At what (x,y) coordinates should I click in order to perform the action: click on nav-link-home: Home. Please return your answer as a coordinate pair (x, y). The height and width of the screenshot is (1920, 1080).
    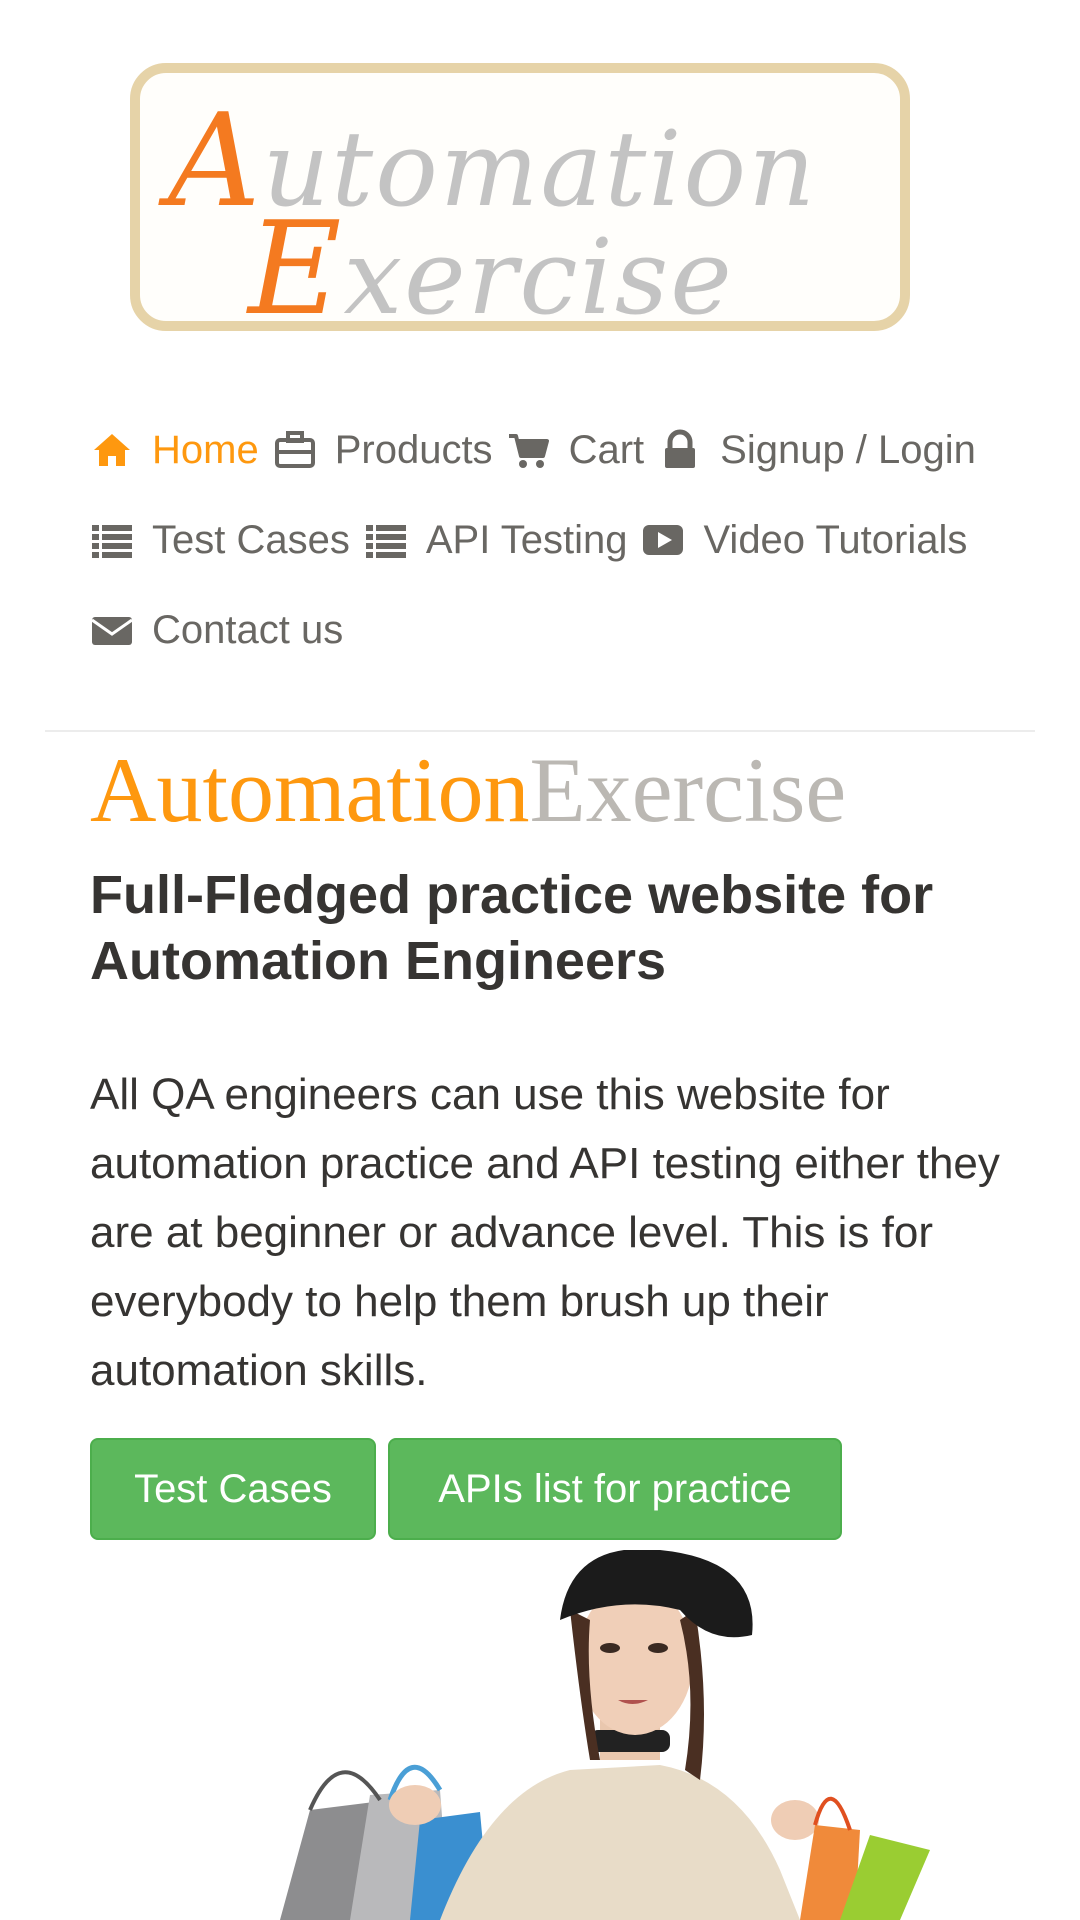
    Looking at the image, I should click on (174, 450).